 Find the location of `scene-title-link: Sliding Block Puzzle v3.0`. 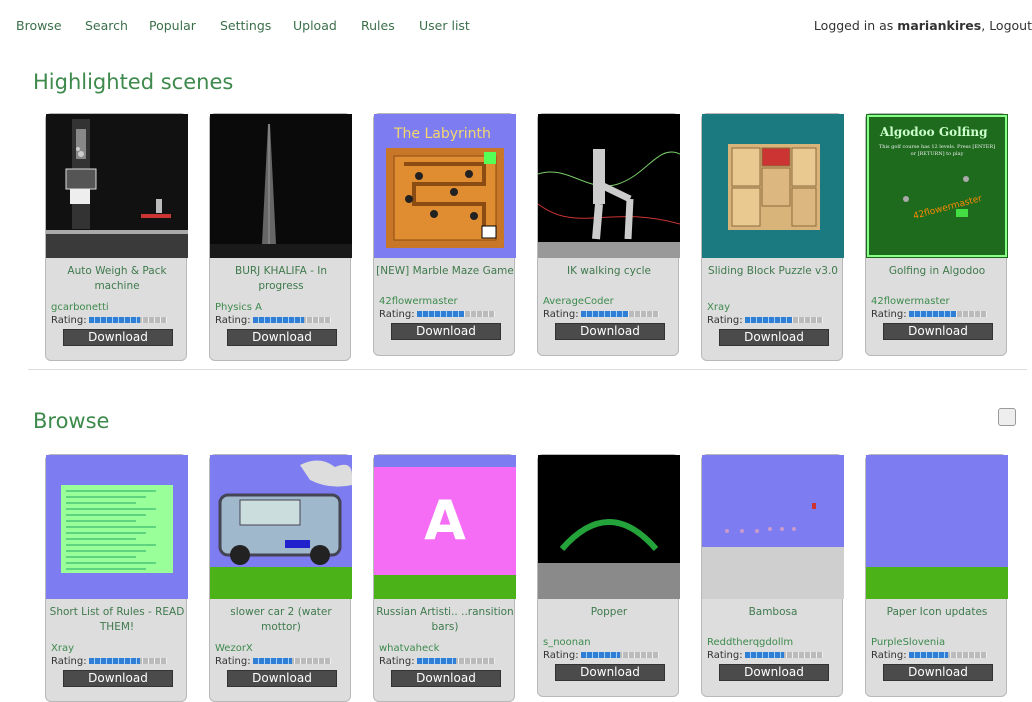

scene-title-link: Sliding Block Puzzle v3.0 is located at coordinates (773, 271).